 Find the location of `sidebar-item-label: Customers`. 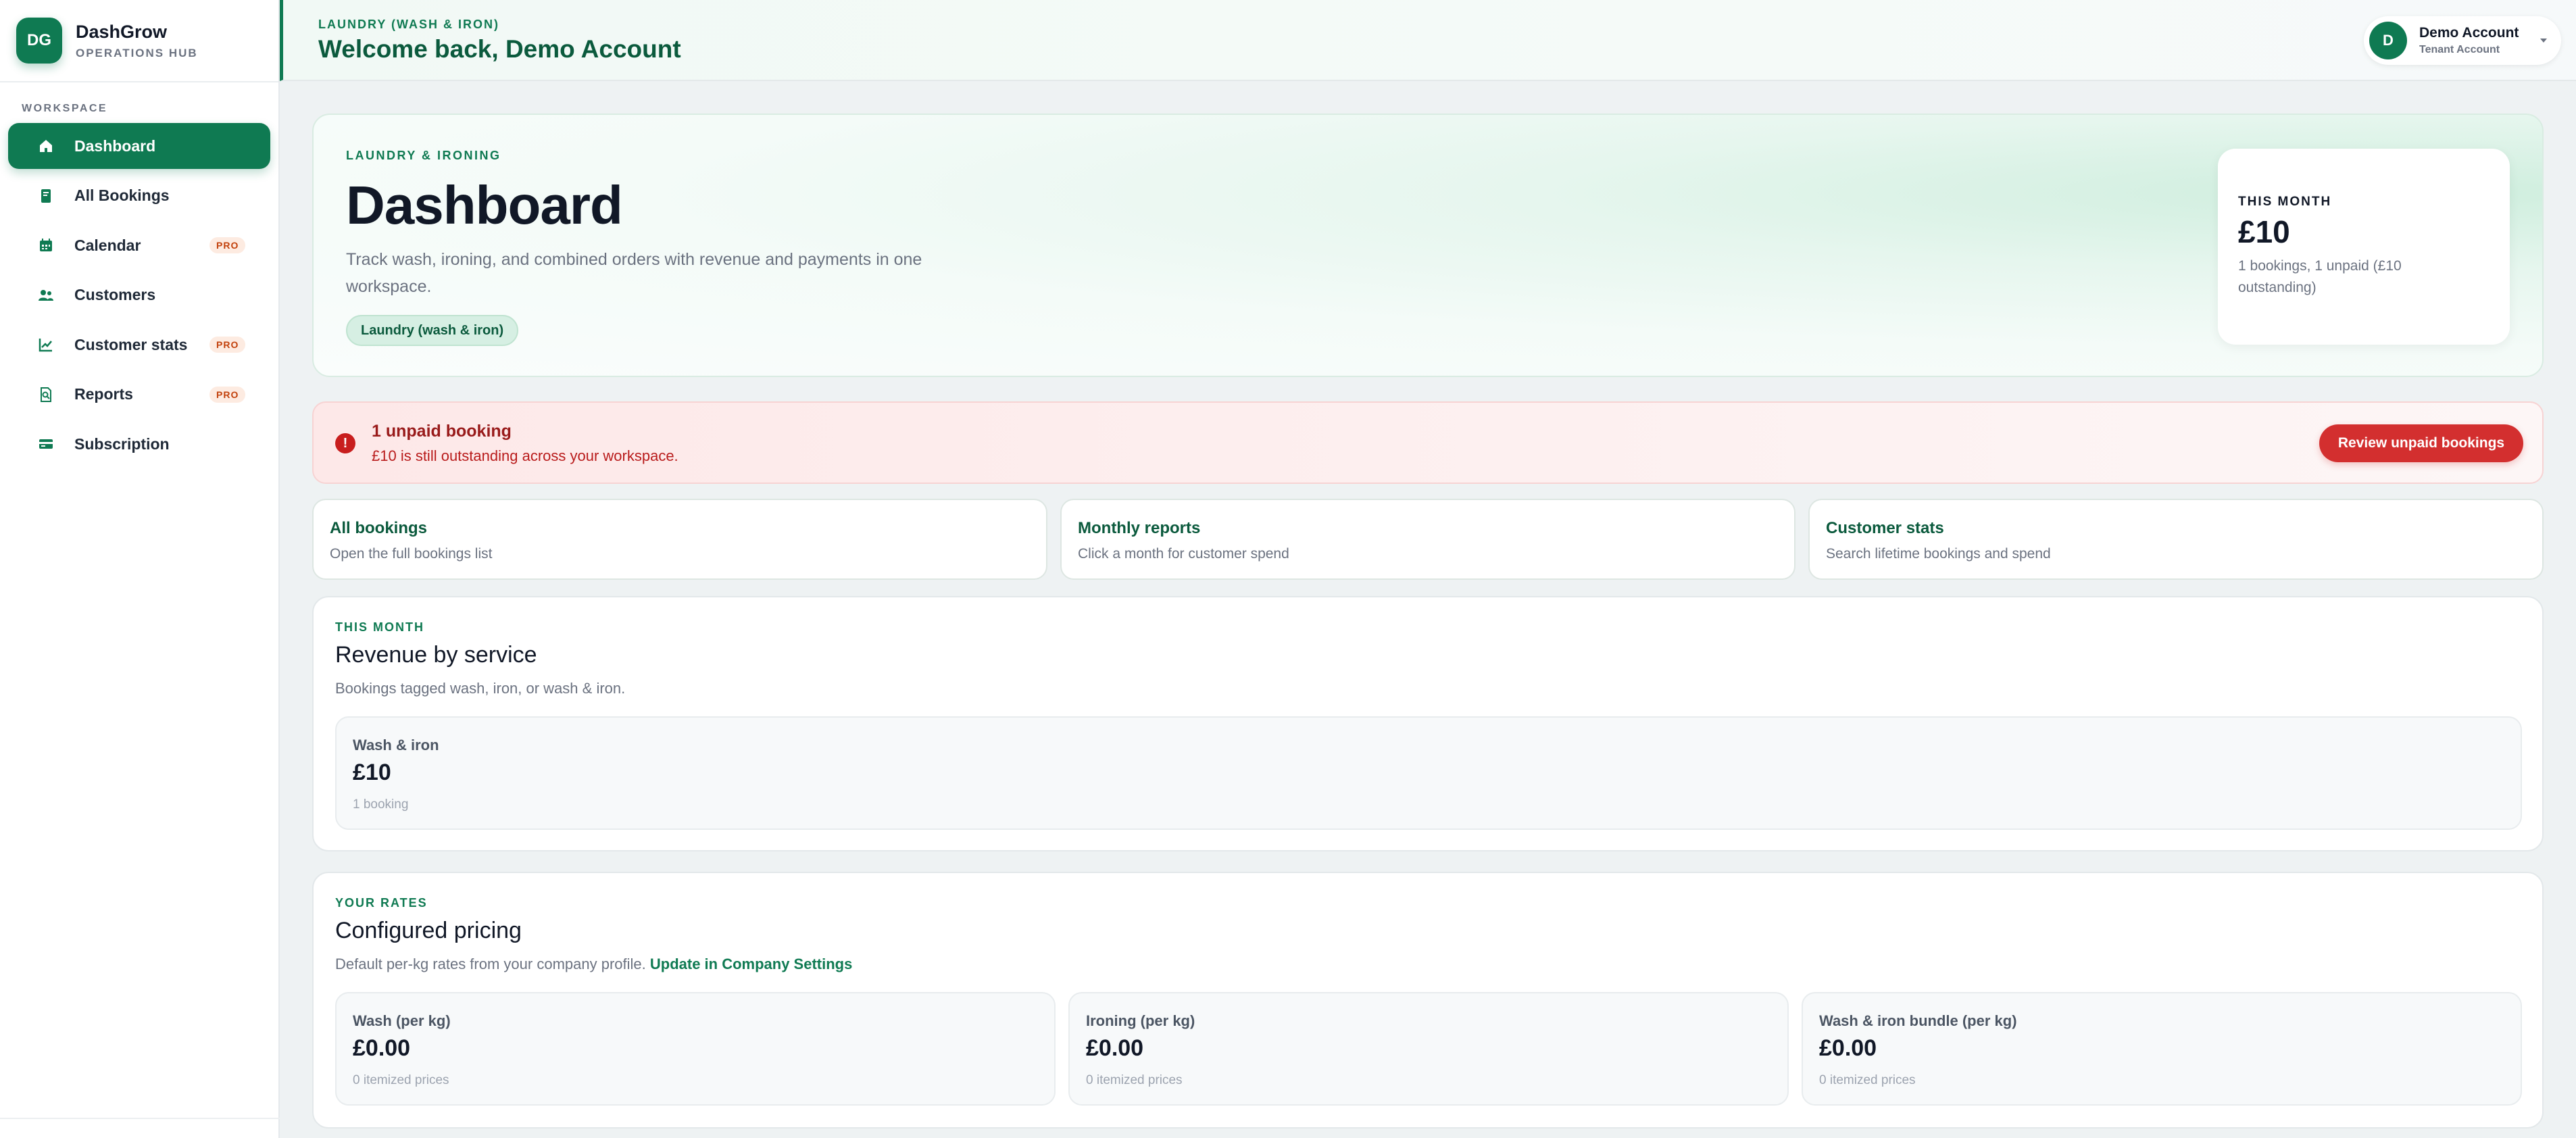

sidebar-item-label: Customers is located at coordinates (115, 294).